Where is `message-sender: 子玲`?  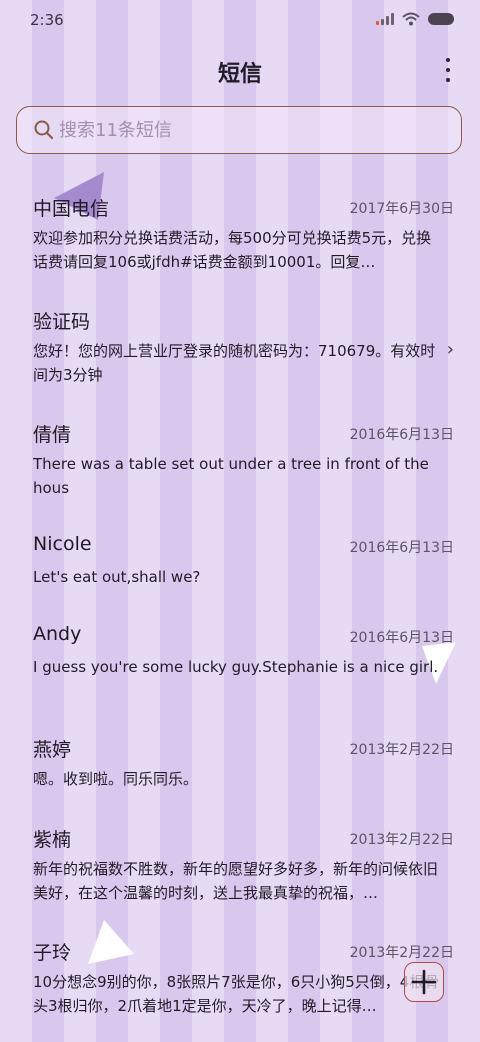 message-sender: 子玲 is located at coordinates (52, 953).